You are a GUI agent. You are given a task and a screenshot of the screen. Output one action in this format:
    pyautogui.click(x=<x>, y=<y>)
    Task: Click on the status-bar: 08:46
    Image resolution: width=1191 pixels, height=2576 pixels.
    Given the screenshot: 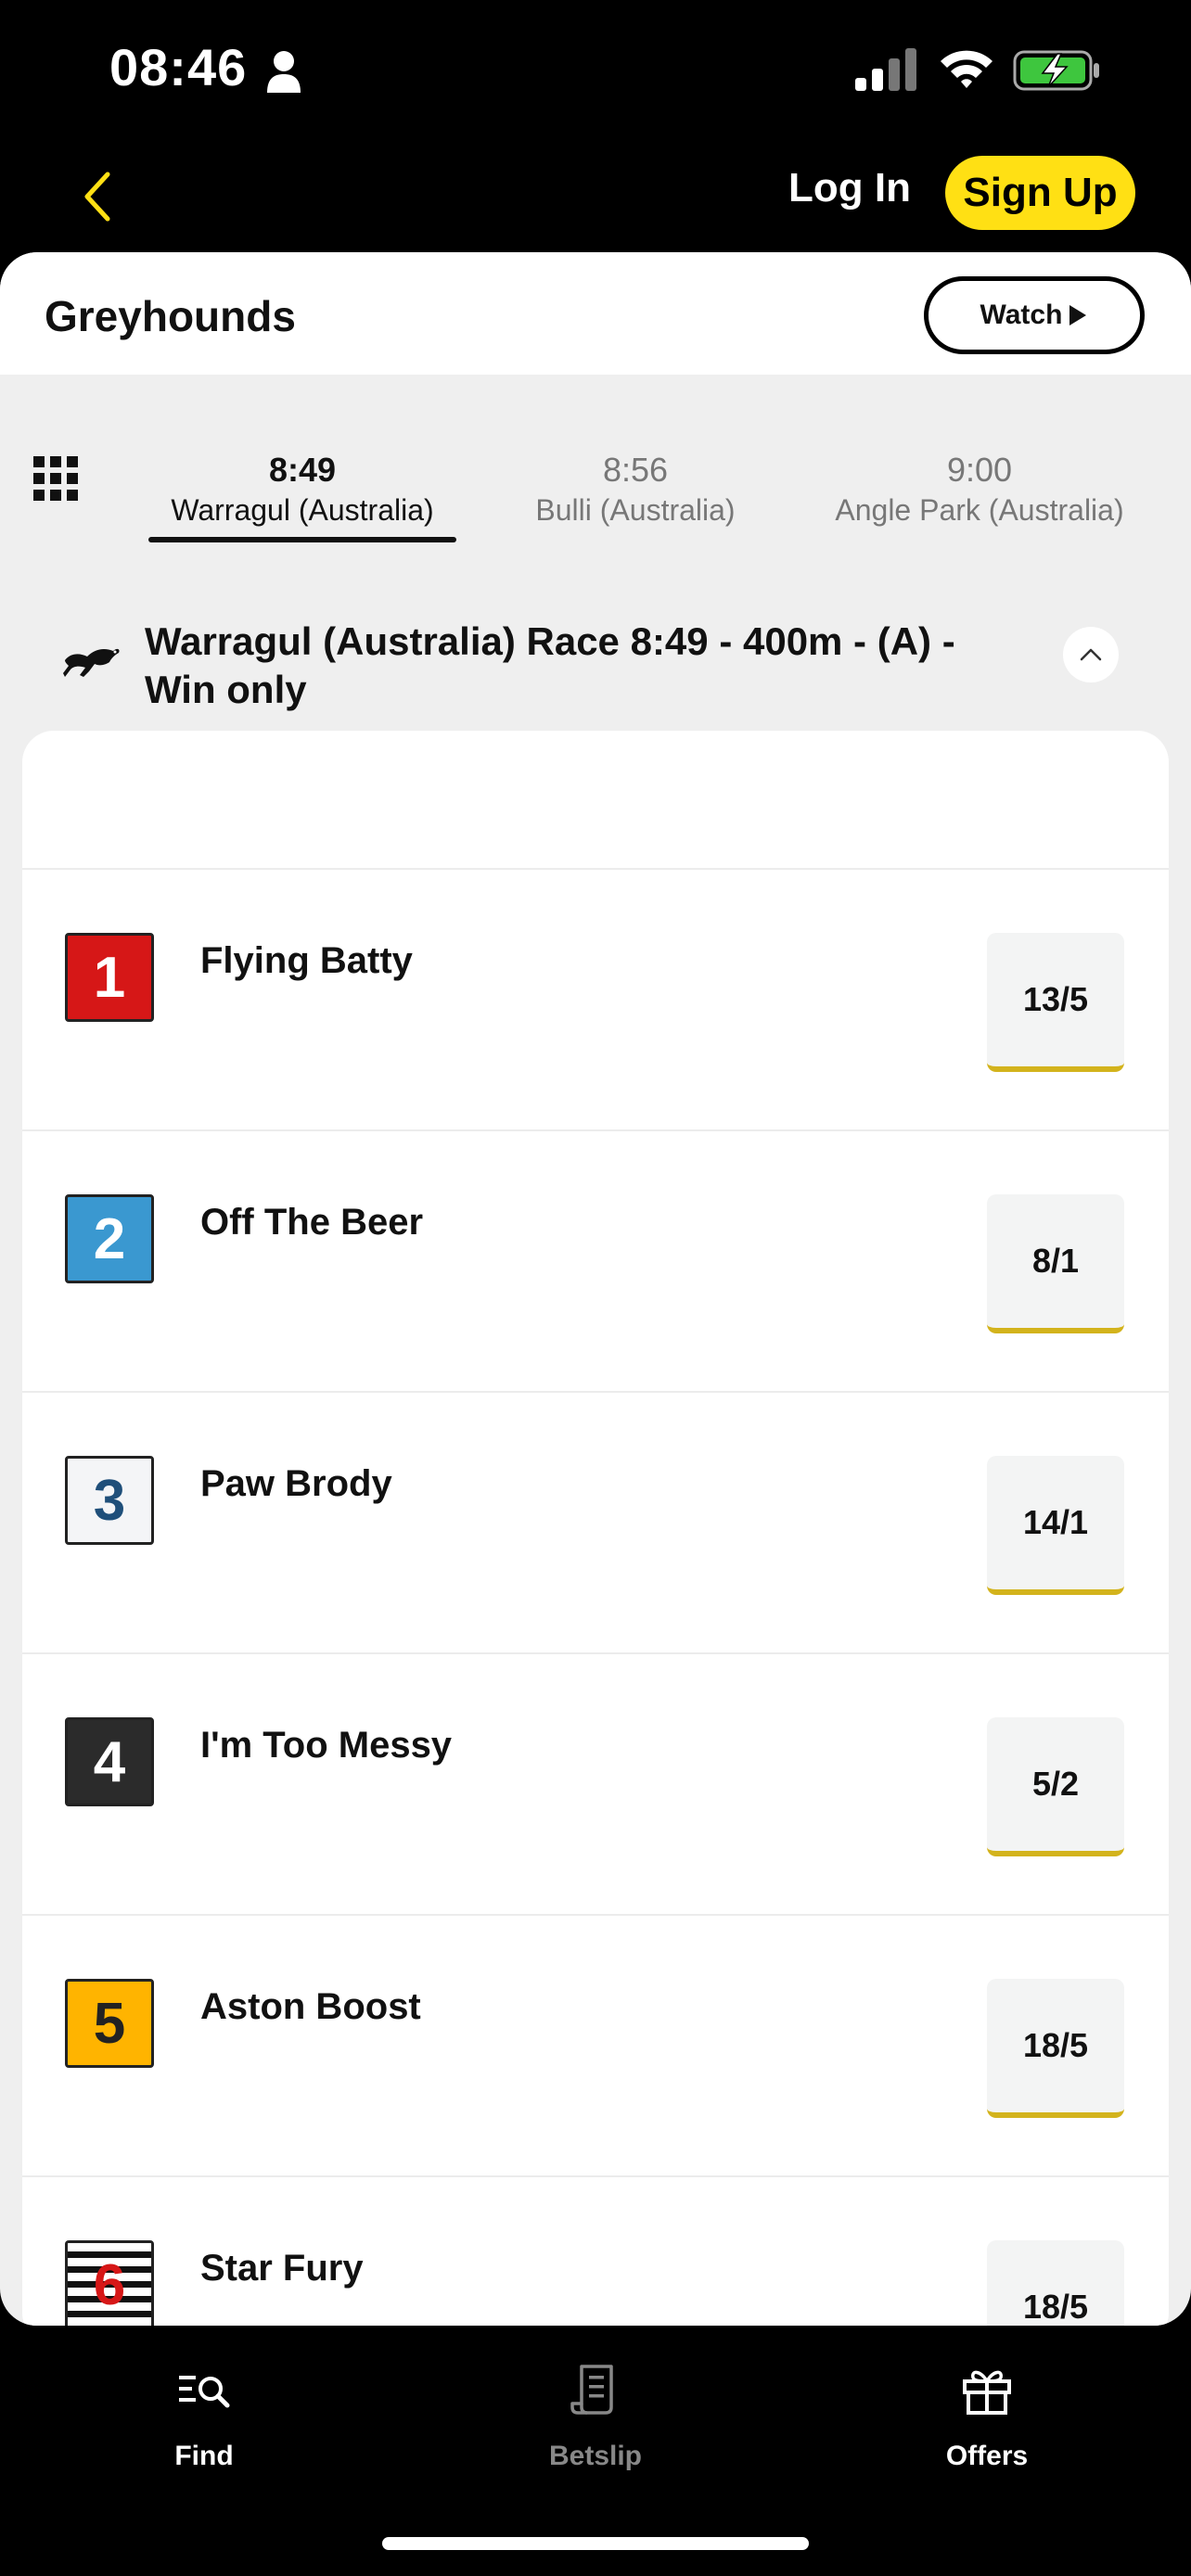 What is the action you would take?
    pyautogui.click(x=595, y=69)
    